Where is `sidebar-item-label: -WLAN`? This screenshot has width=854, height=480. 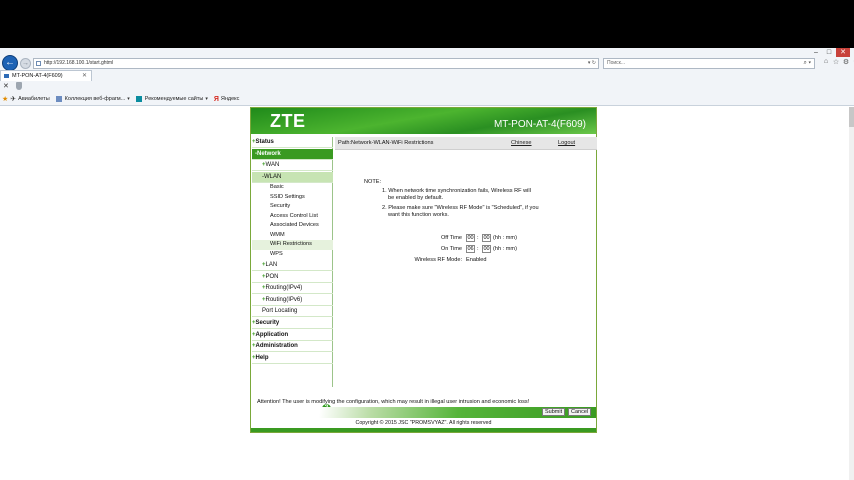
sidebar-item-label: -WLAN is located at coordinates (272, 177).